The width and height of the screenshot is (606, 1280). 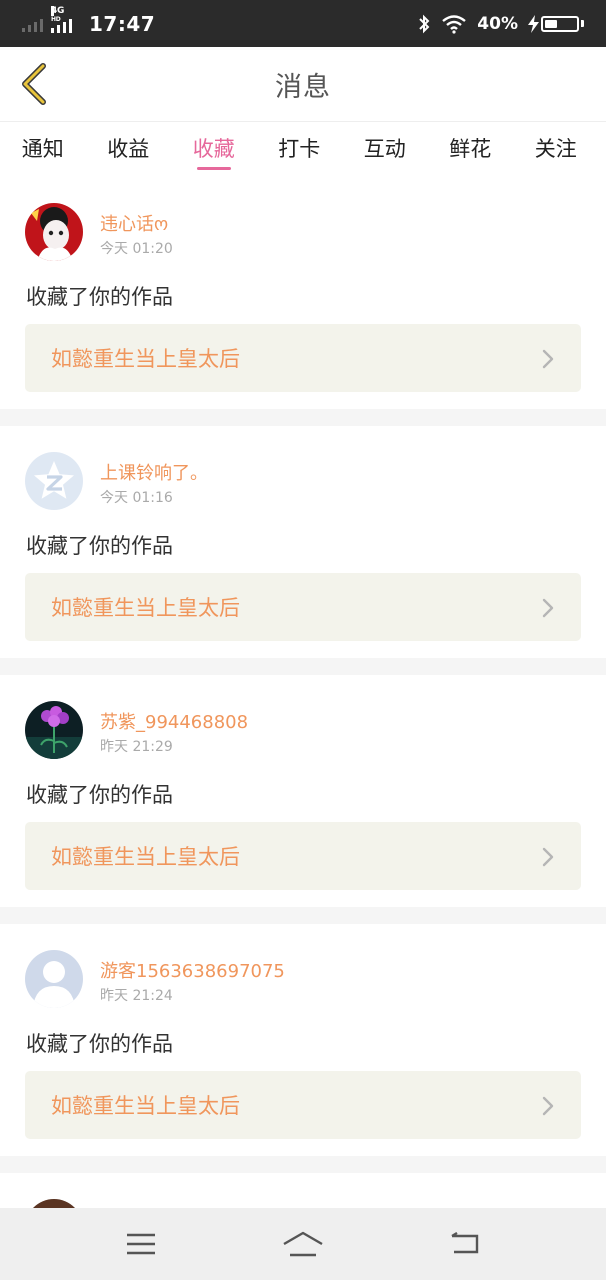 What do you see at coordinates (64, 19) in the screenshot?
I see `signal-icon: 4G HD` at bounding box center [64, 19].